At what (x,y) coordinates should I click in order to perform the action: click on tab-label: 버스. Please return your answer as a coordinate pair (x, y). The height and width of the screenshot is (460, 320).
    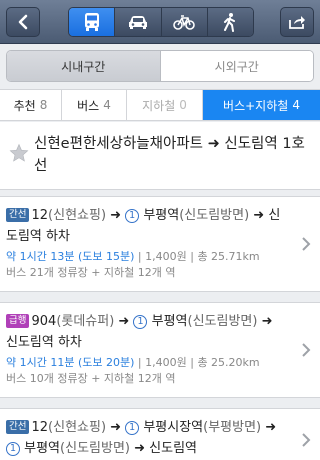
    Looking at the image, I should click on (88, 105).